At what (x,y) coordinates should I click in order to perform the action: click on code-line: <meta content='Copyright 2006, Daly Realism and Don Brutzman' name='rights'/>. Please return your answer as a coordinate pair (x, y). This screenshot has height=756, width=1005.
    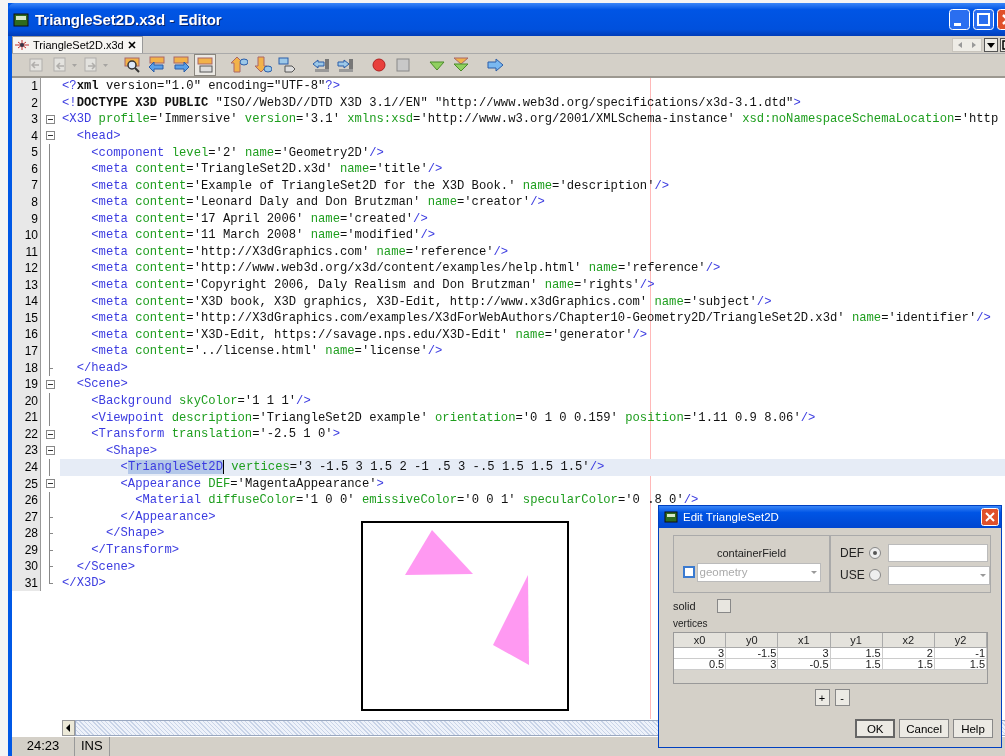
    Looking at the image, I should click on (373, 285).